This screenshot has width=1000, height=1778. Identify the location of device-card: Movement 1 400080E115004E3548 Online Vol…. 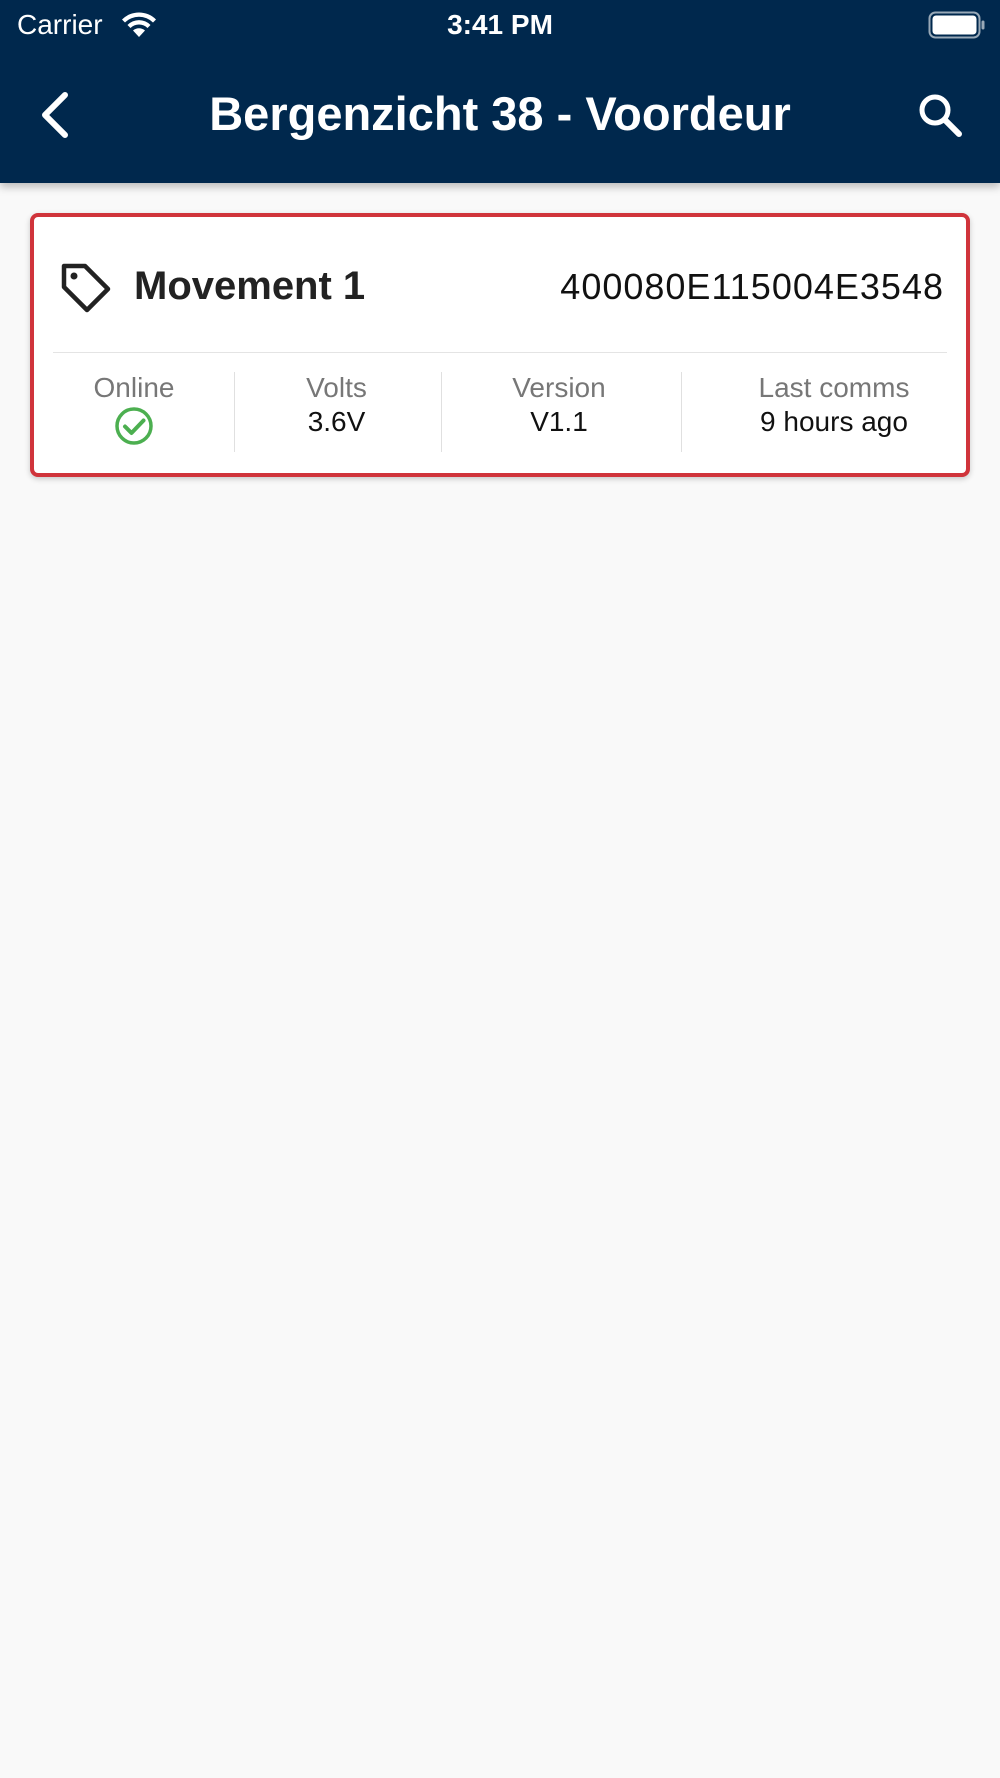
(500, 345).